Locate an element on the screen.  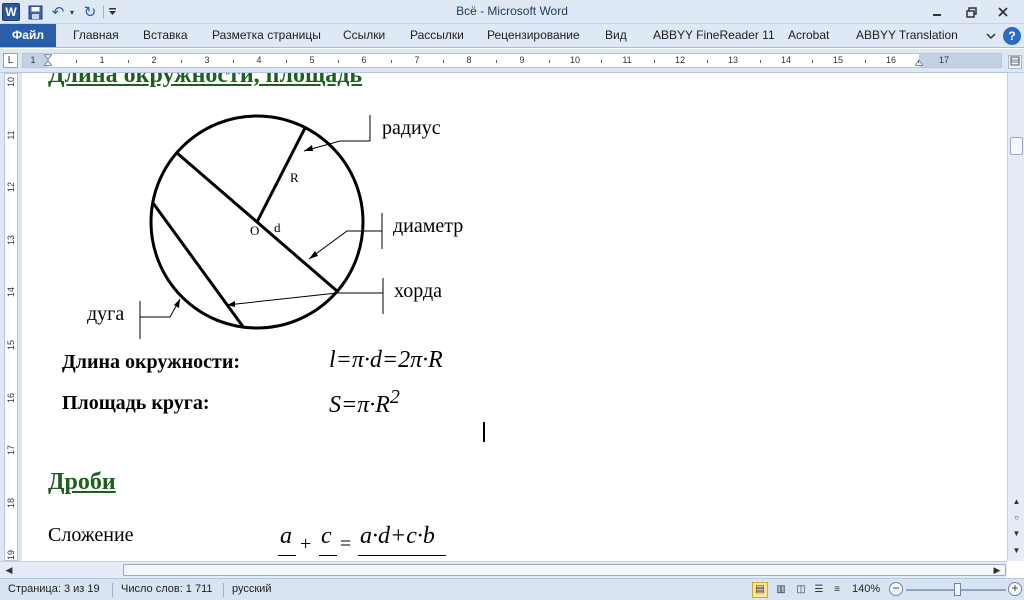
zoom-out-button: − is located at coordinates (896, 589).